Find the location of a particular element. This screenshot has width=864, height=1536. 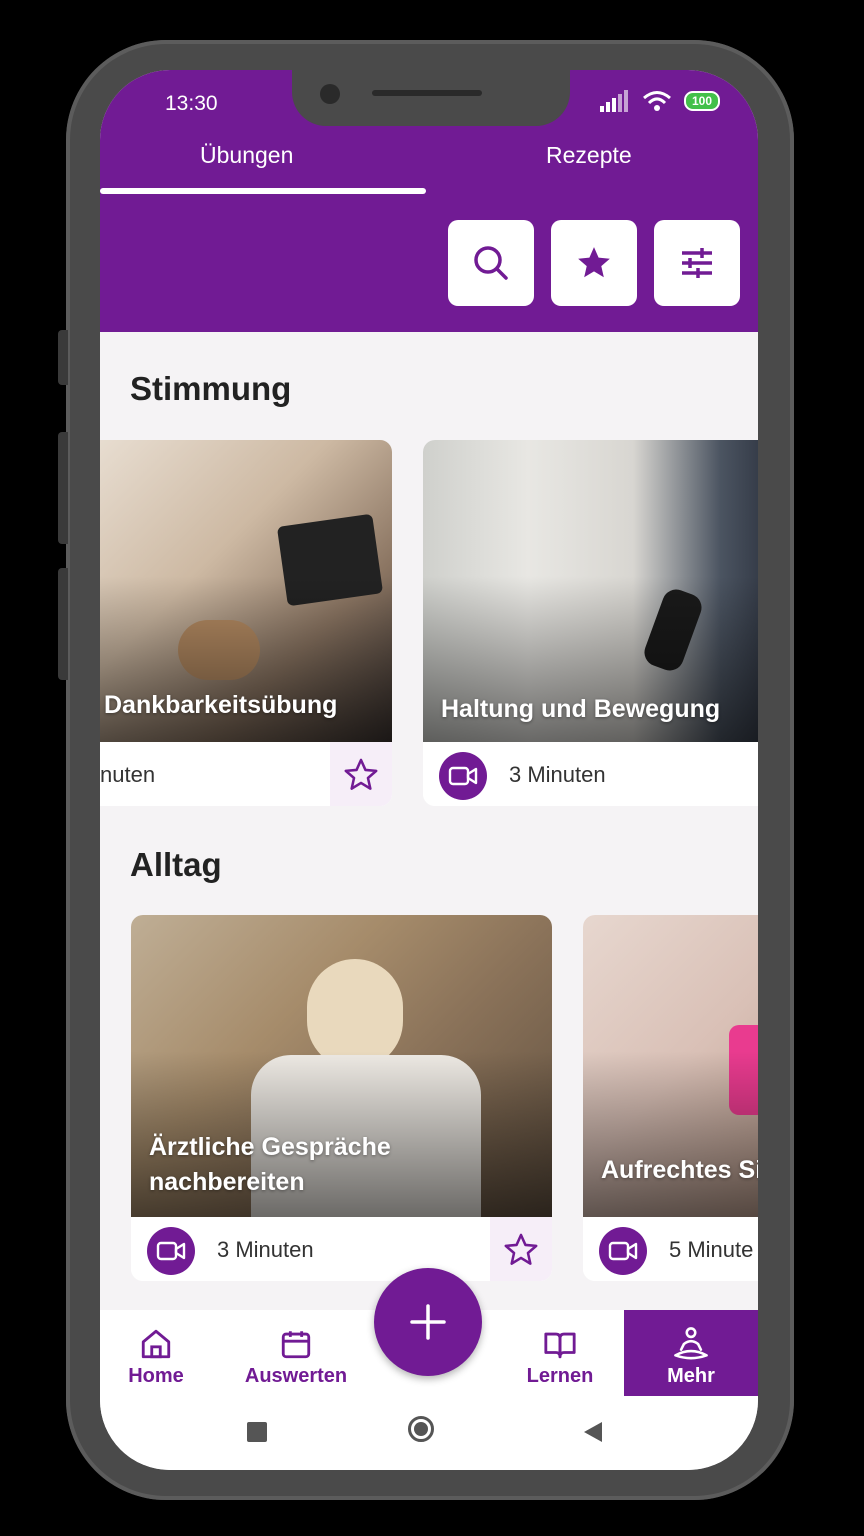

calendar-icon is located at coordinates (296, 1345).